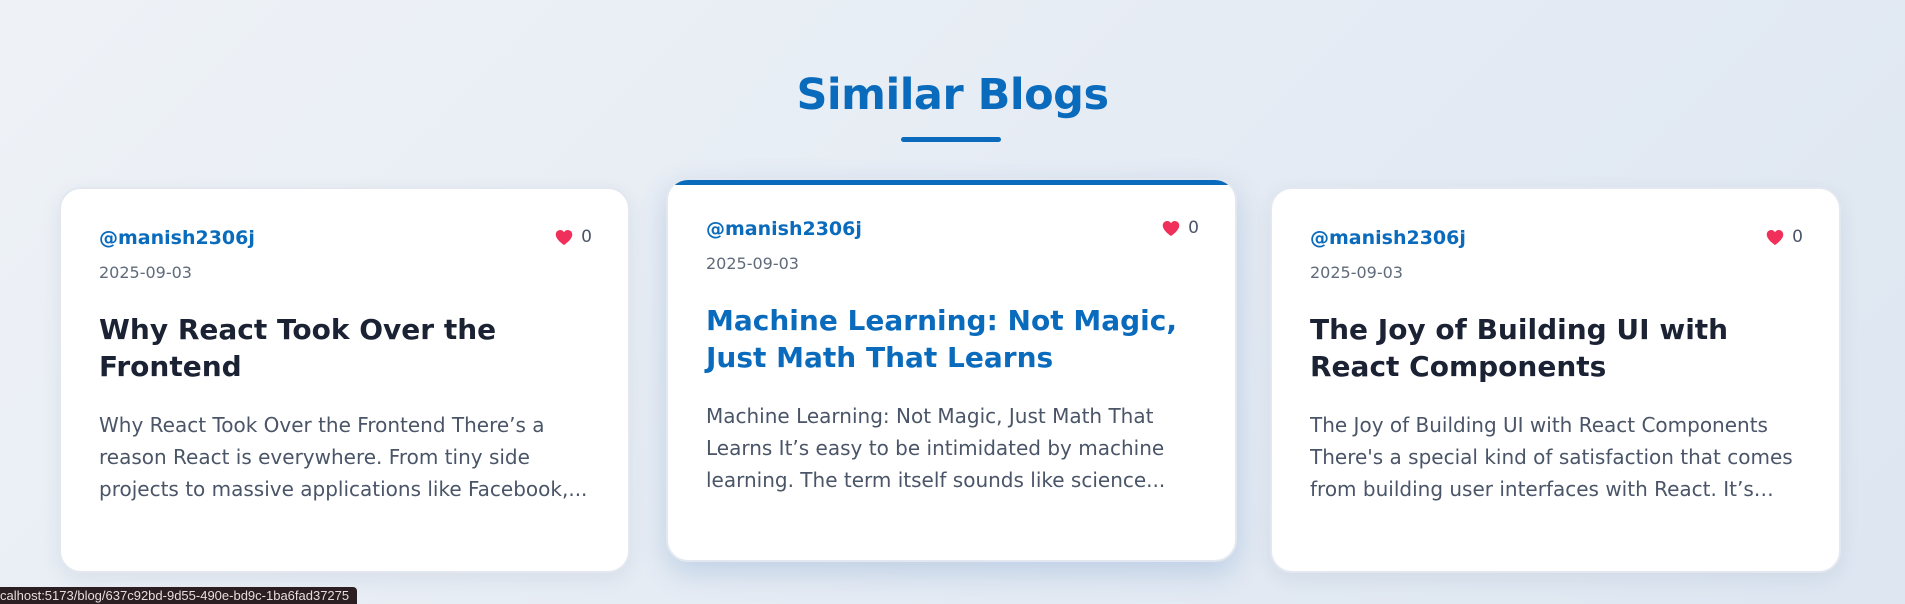  Describe the element at coordinates (951, 139) in the screenshot. I see `title-underline` at that location.